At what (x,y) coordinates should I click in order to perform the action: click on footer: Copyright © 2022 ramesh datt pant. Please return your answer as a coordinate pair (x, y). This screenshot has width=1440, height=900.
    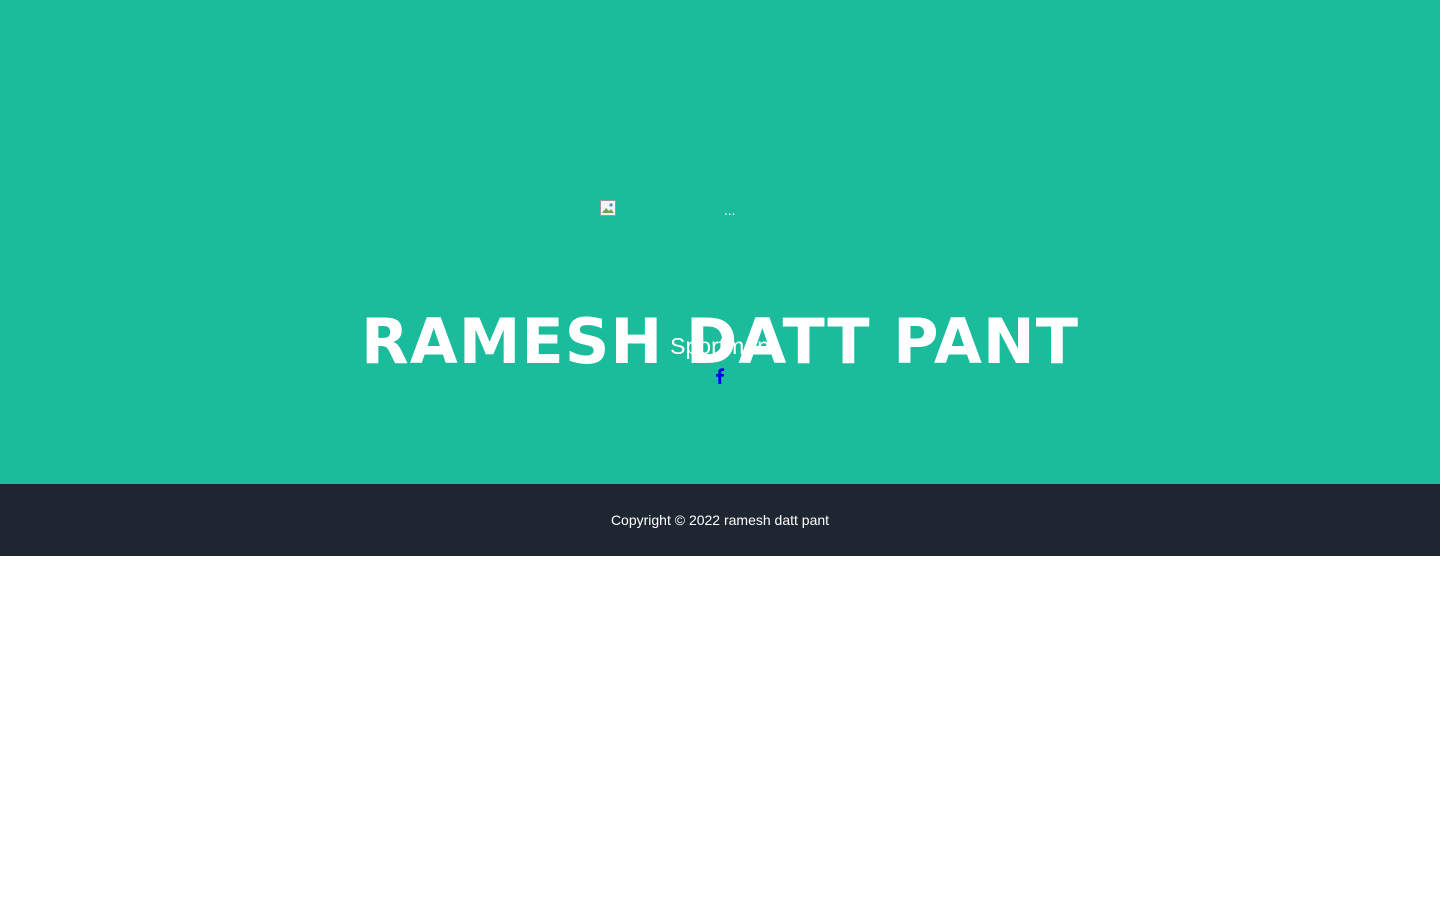
    Looking at the image, I should click on (720, 520).